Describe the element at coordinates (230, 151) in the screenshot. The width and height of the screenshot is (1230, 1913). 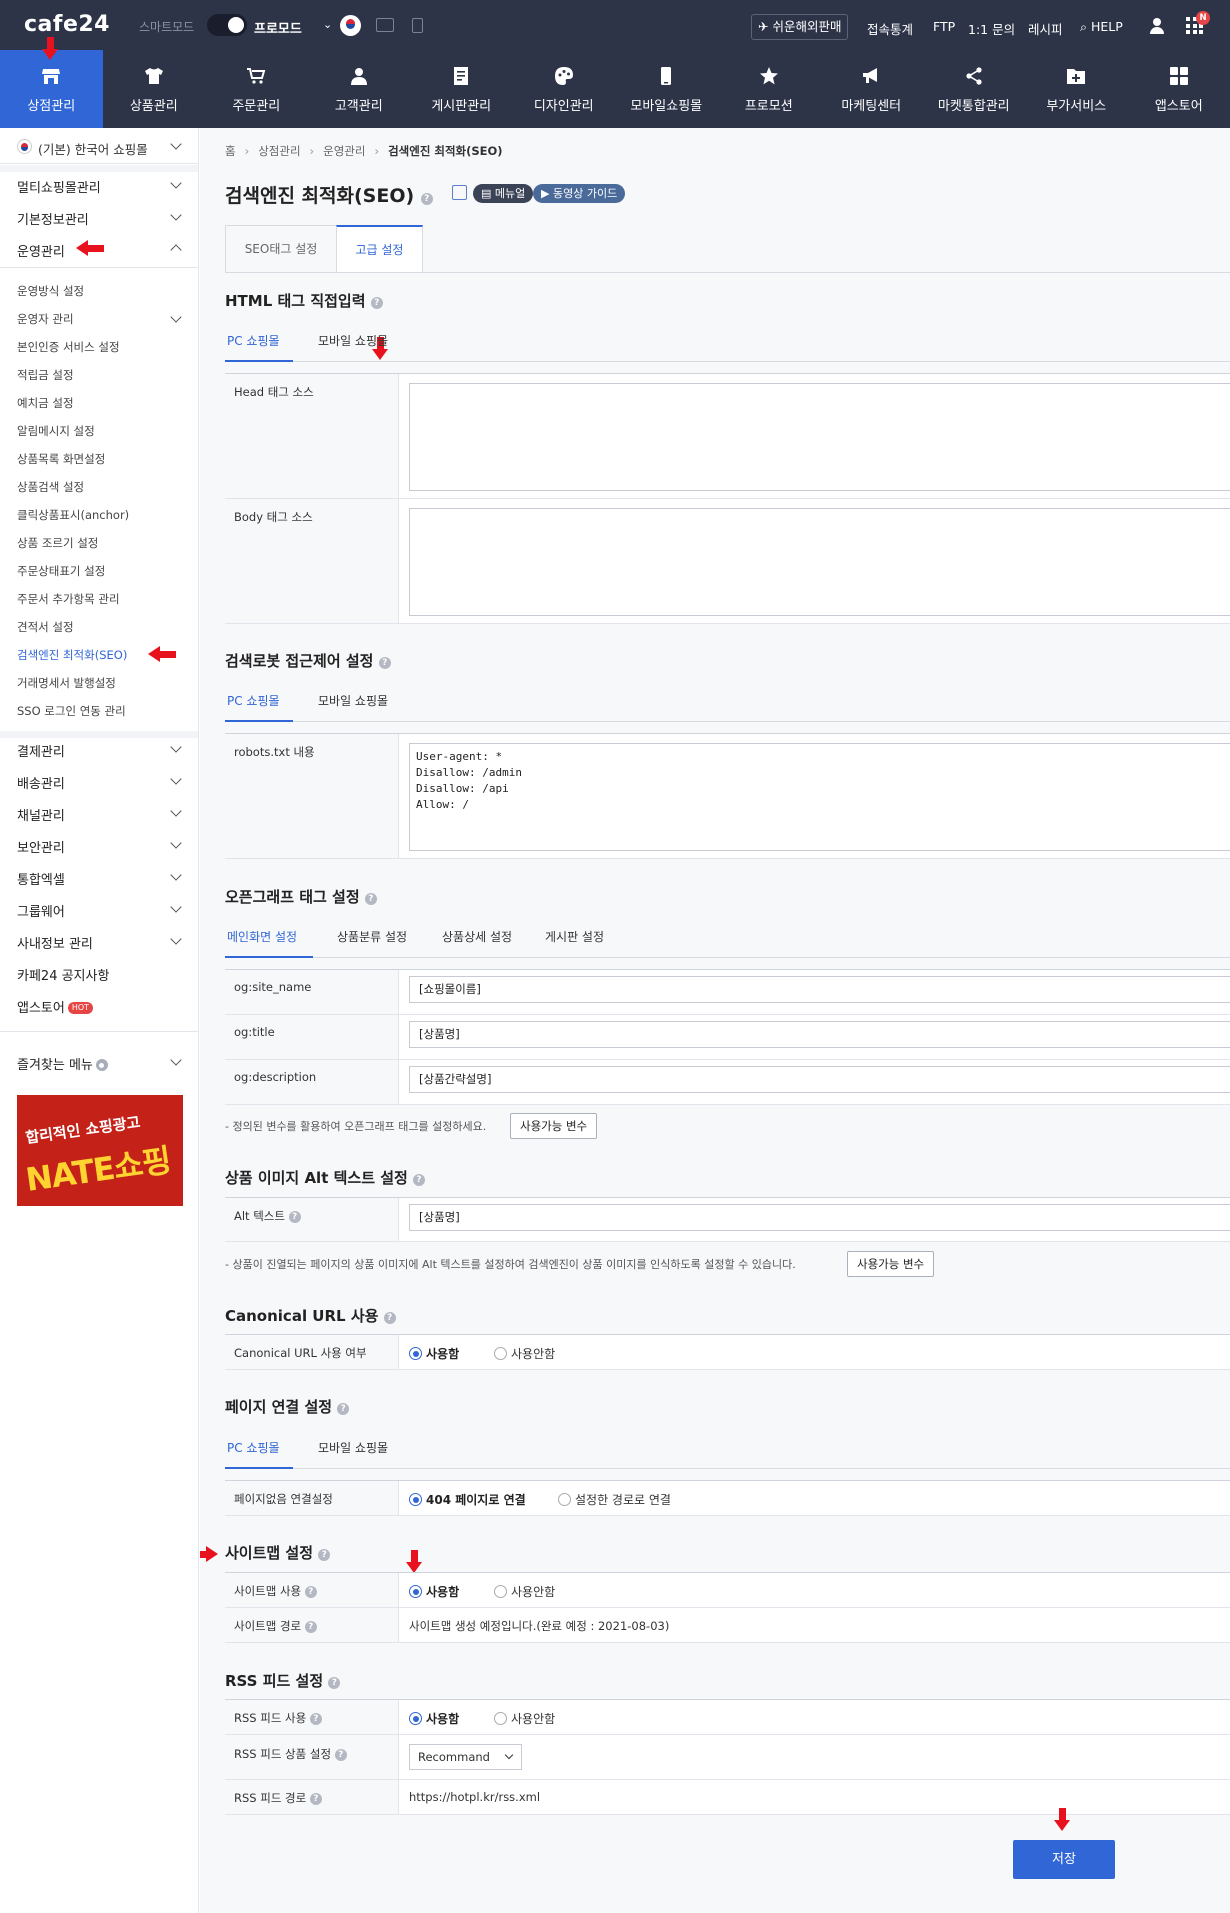
I see `breadcrumb-home: 홈` at that location.